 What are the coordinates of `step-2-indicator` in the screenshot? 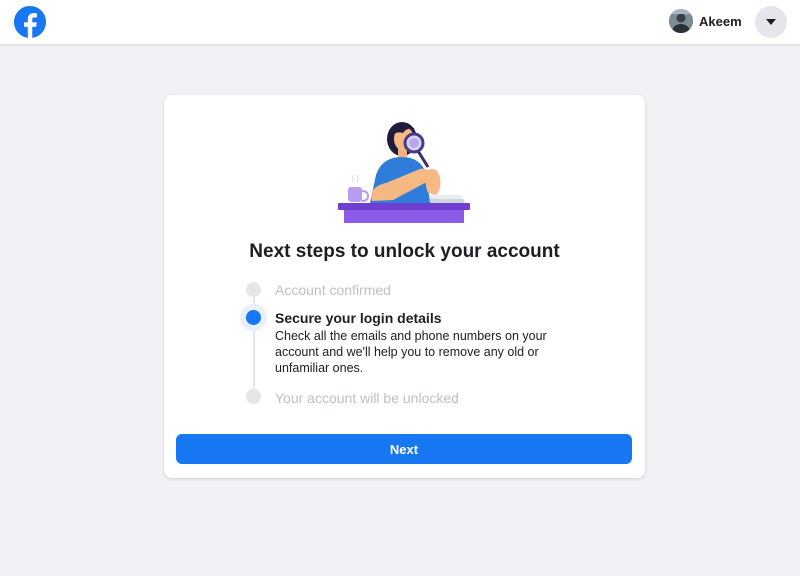 It's located at (253, 317).